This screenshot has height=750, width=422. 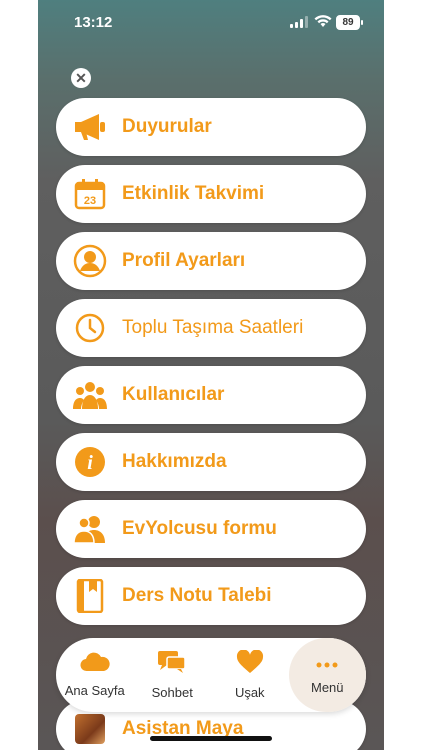 What do you see at coordinates (93, 22) in the screenshot?
I see `status-time: 13:12` at bounding box center [93, 22].